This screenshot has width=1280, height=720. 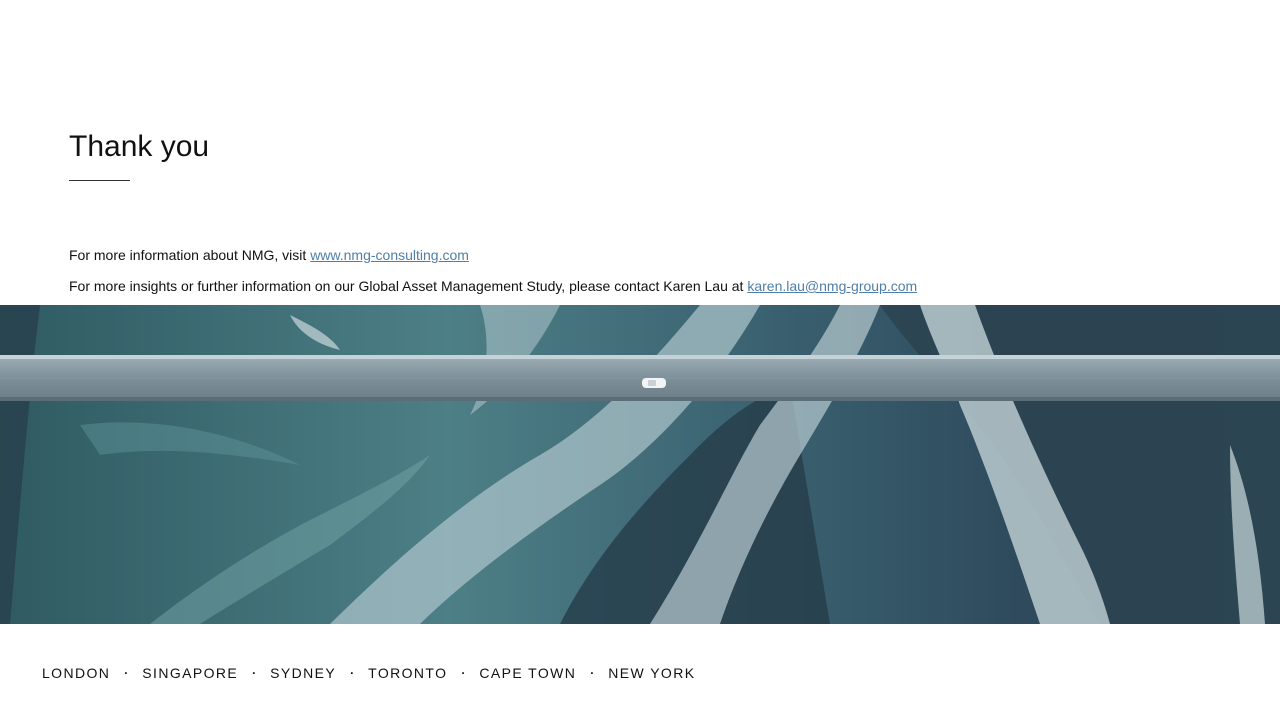 I want to click on website-link: www.nmg-consulting.com, so click(x=389, y=255).